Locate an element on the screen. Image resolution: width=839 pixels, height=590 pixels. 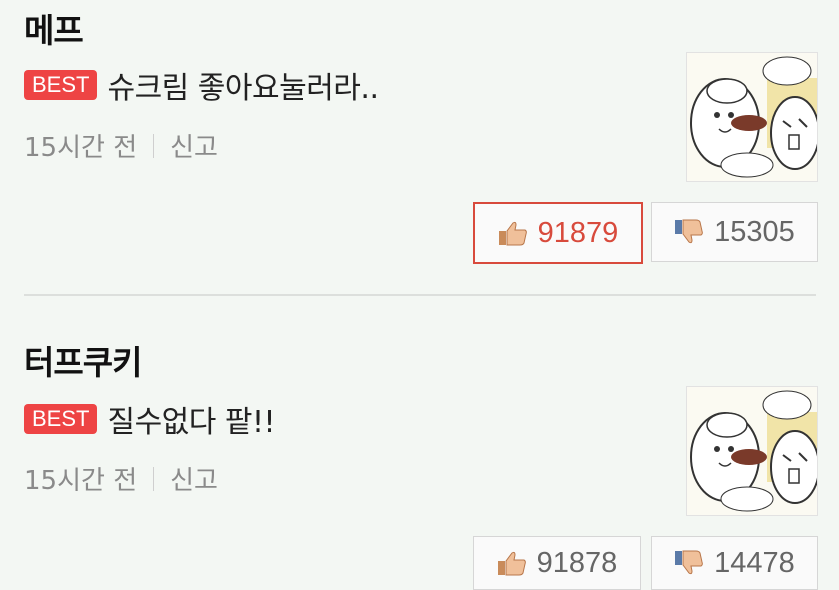
like-count: 91879 is located at coordinates (578, 232).